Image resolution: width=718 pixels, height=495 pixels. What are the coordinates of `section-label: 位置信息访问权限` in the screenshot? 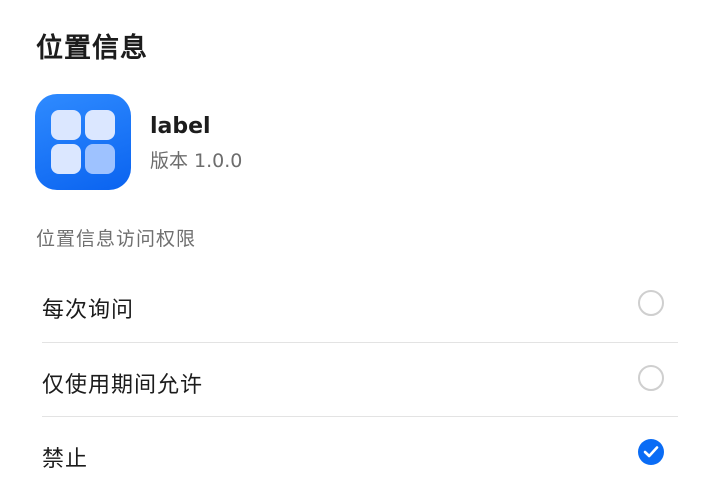 It's located at (116, 239).